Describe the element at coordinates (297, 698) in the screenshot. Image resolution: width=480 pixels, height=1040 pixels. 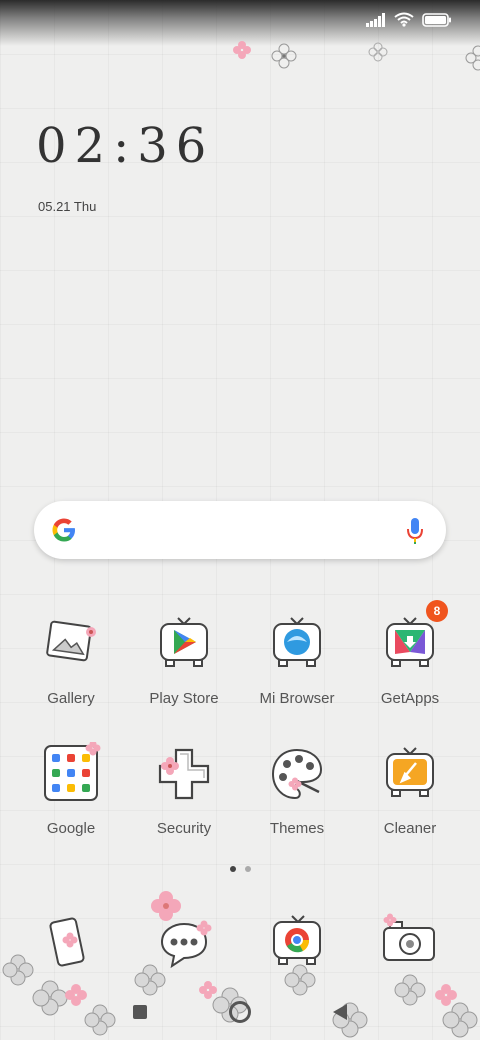
I see `app-label: Mi Browser` at that location.